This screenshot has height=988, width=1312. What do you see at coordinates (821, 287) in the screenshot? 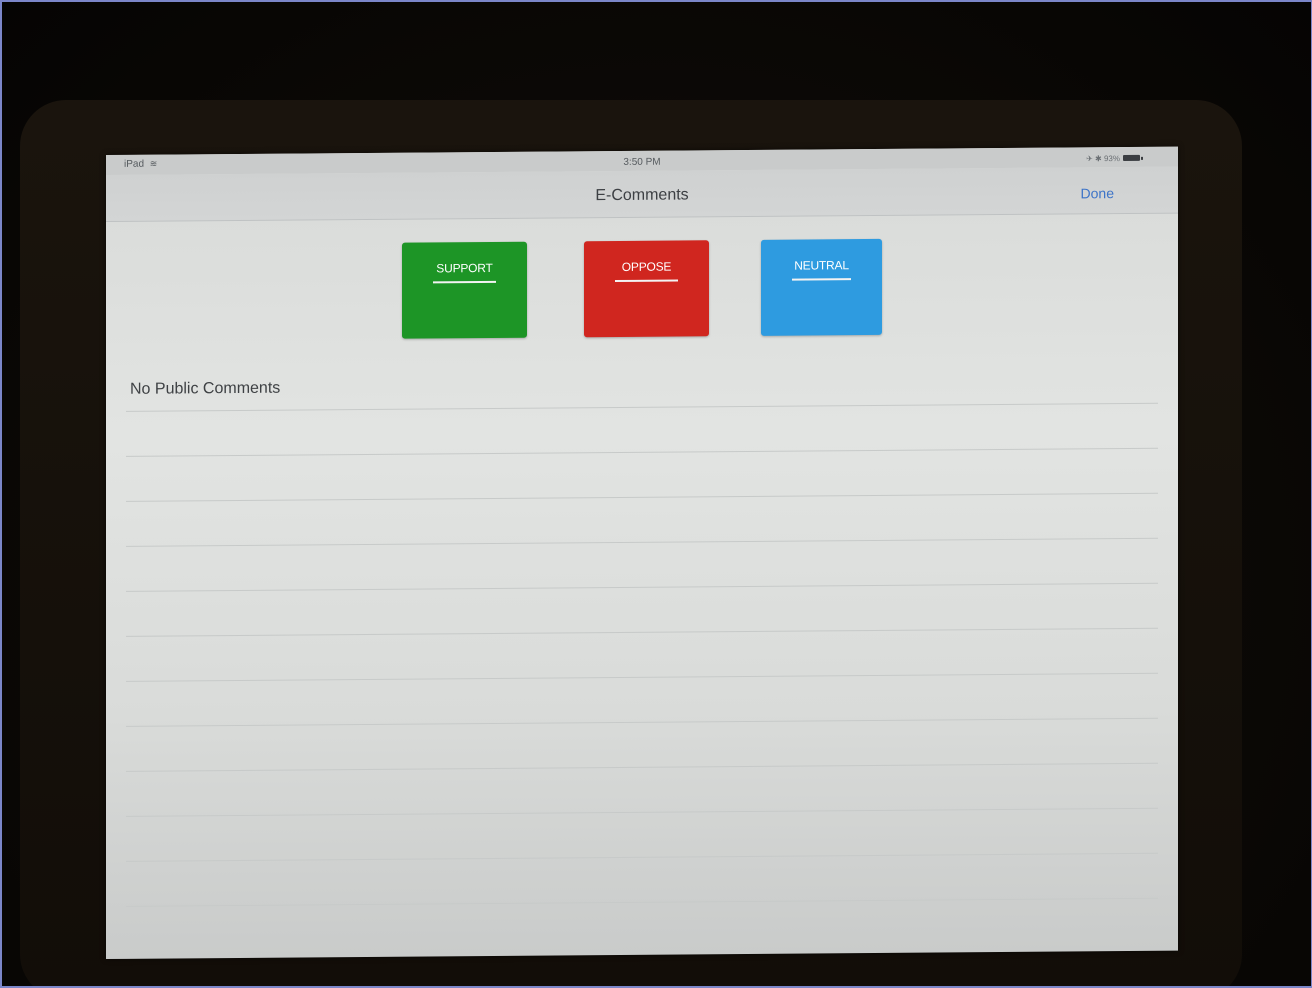
I see `neutral-button: NEUTRAL` at bounding box center [821, 287].